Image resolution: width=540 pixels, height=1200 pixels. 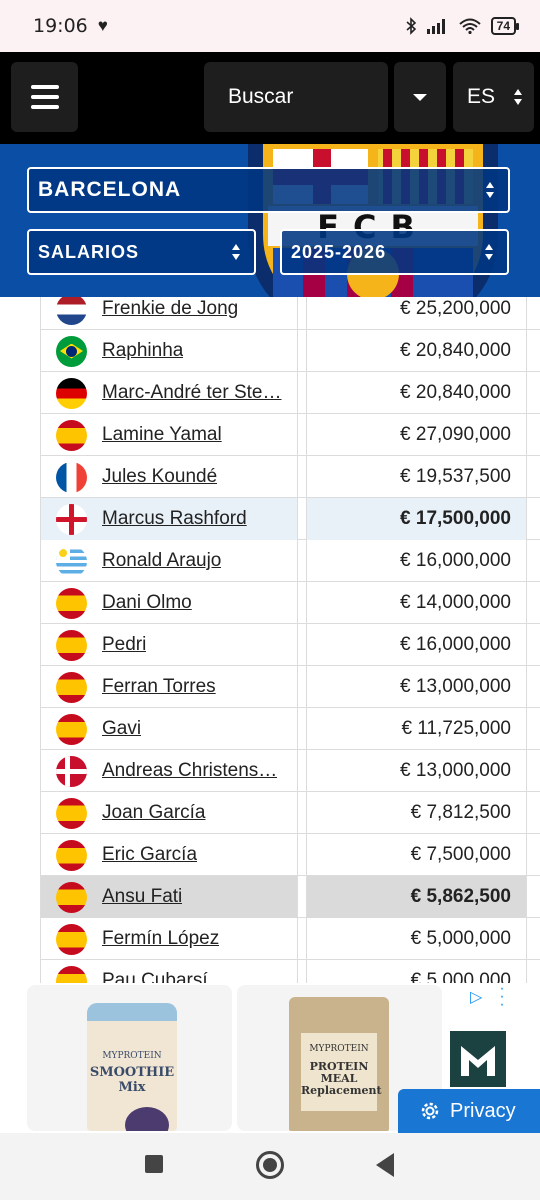 What do you see at coordinates (170, 309) in the screenshot?
I see `player-name-link: Frenkie de Jong` at bounding box center [170, 309].